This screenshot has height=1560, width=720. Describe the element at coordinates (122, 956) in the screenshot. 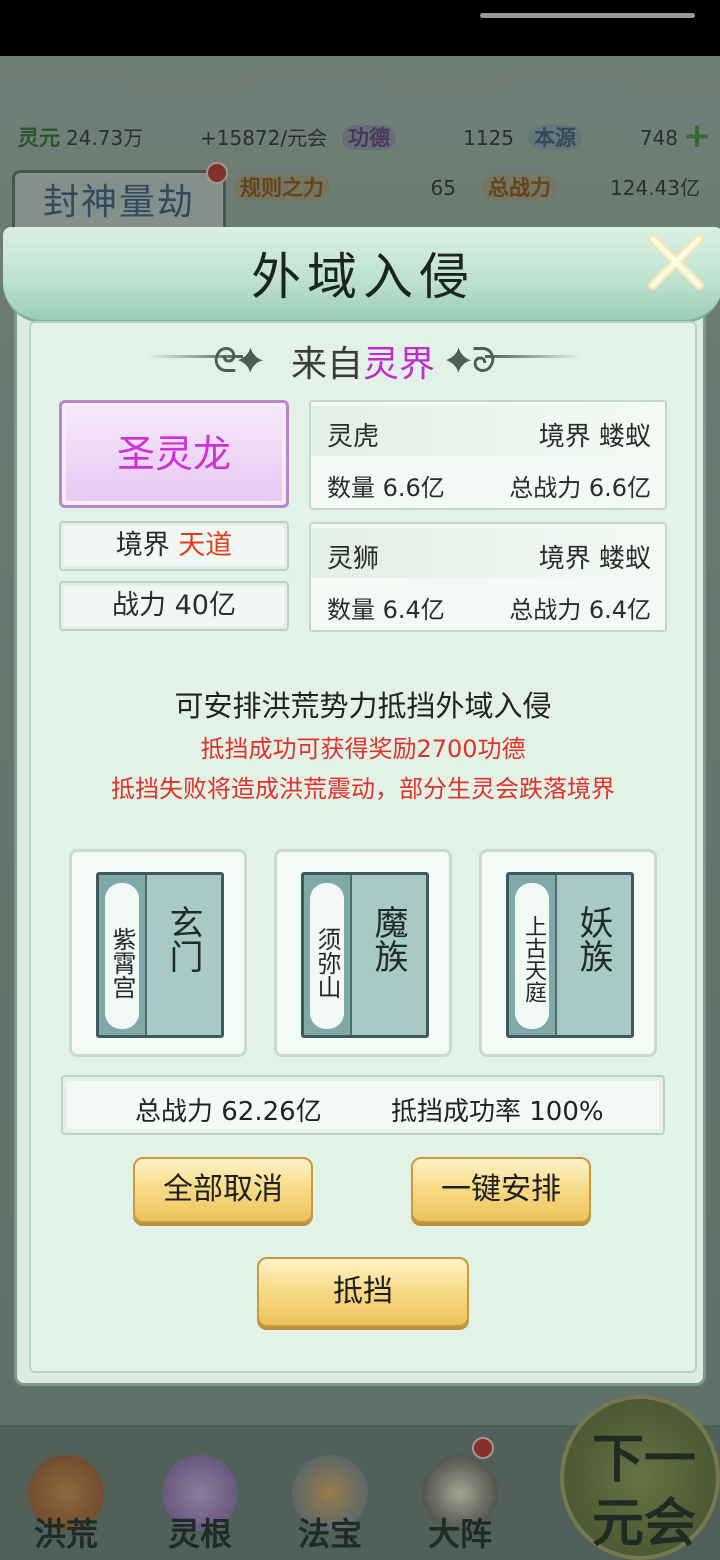

I see `sect-name: 紫霄宫` at that location.